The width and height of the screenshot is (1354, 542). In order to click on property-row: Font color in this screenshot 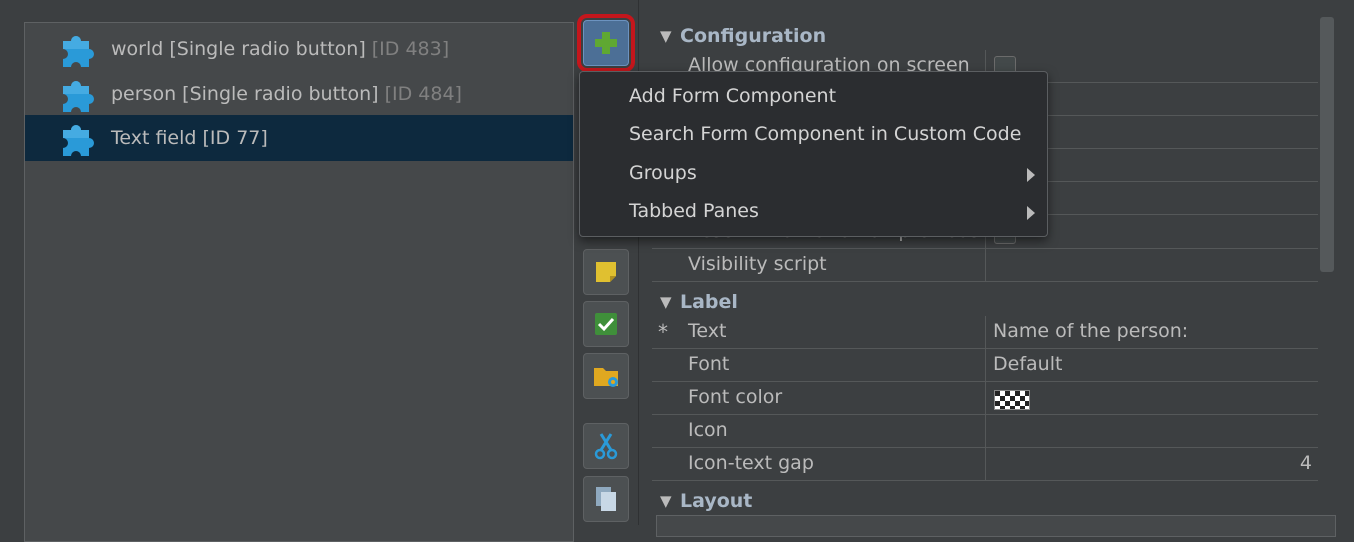, I will do `click(985, 398)`.